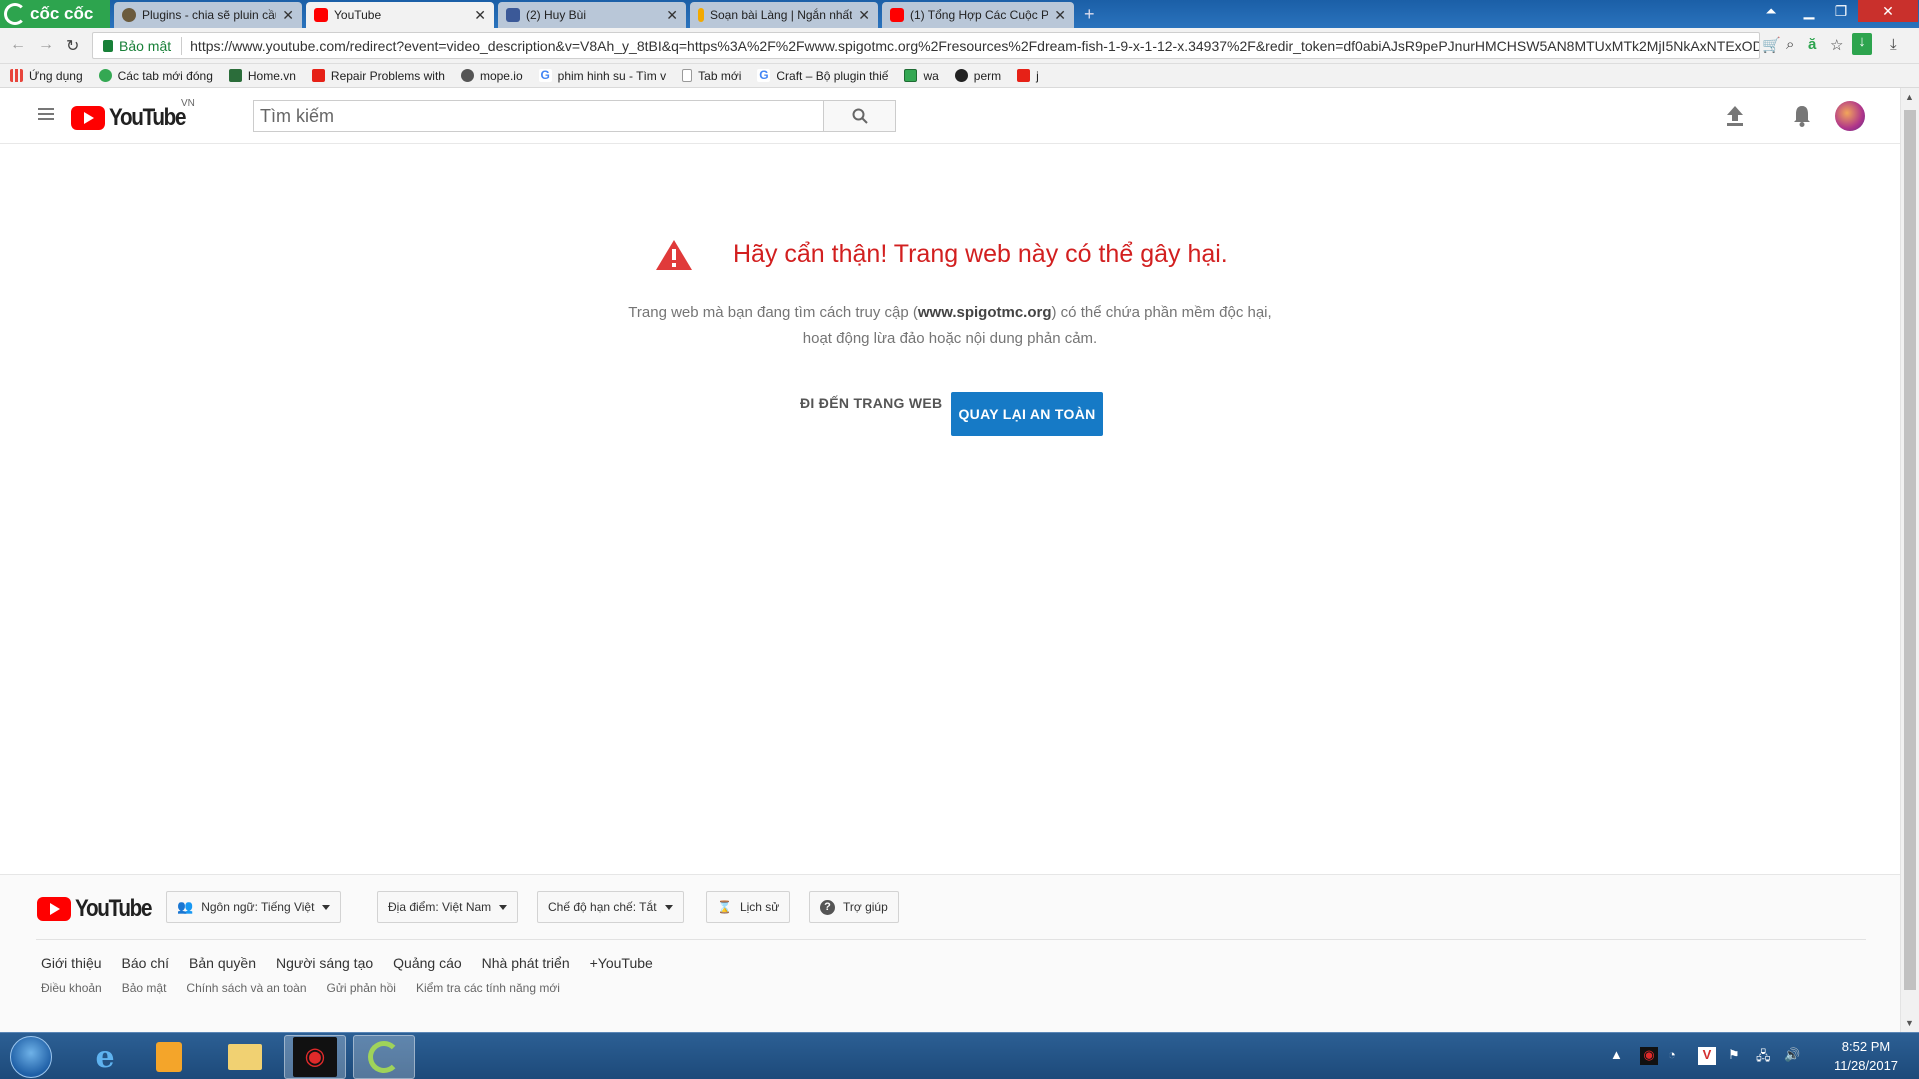 The image size is (1919, 1079). I want to click on downloads-icon: ⤓, so click(1893, 44).